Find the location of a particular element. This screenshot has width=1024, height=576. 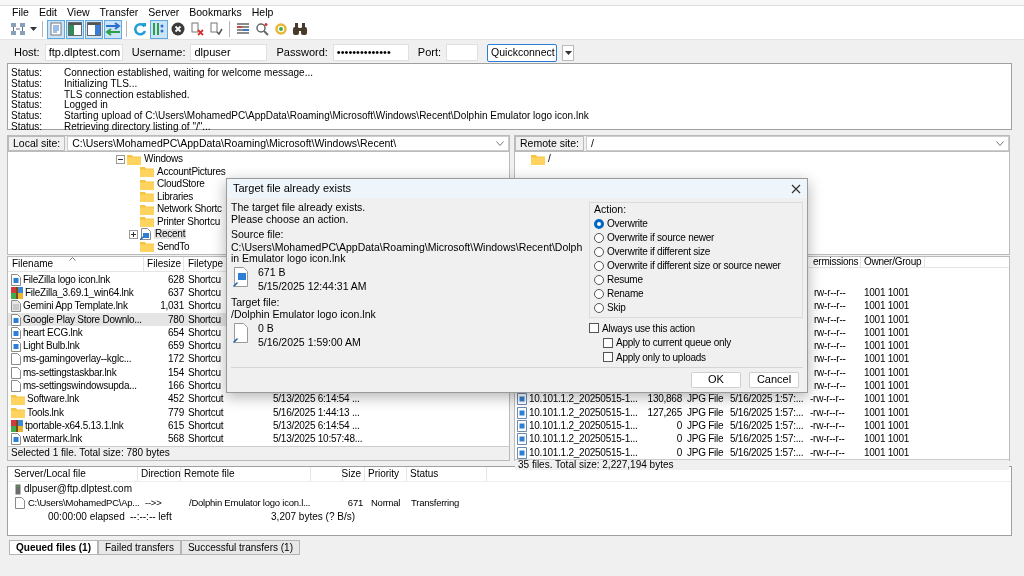

file-date: 5/15/2025 12:44:31 AM is located at coordinates (312, 287).